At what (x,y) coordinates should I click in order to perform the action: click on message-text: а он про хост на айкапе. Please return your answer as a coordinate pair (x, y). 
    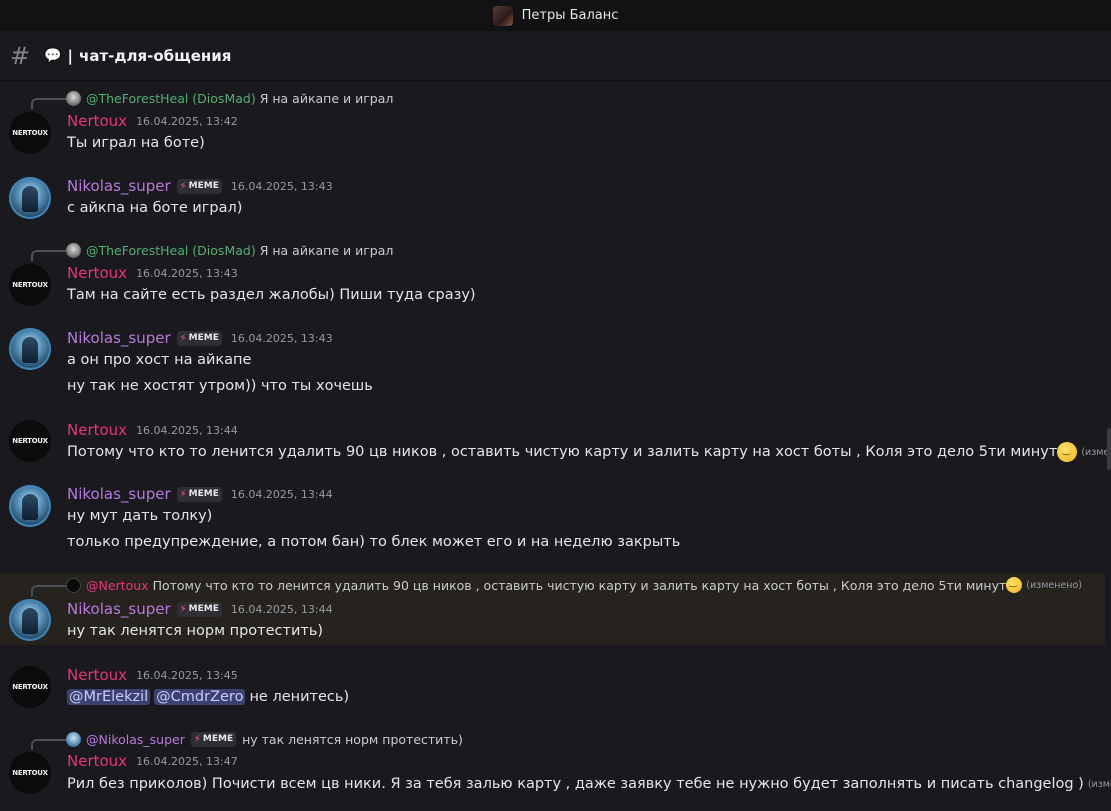
    Looking at the image, I should click on (159, 360).